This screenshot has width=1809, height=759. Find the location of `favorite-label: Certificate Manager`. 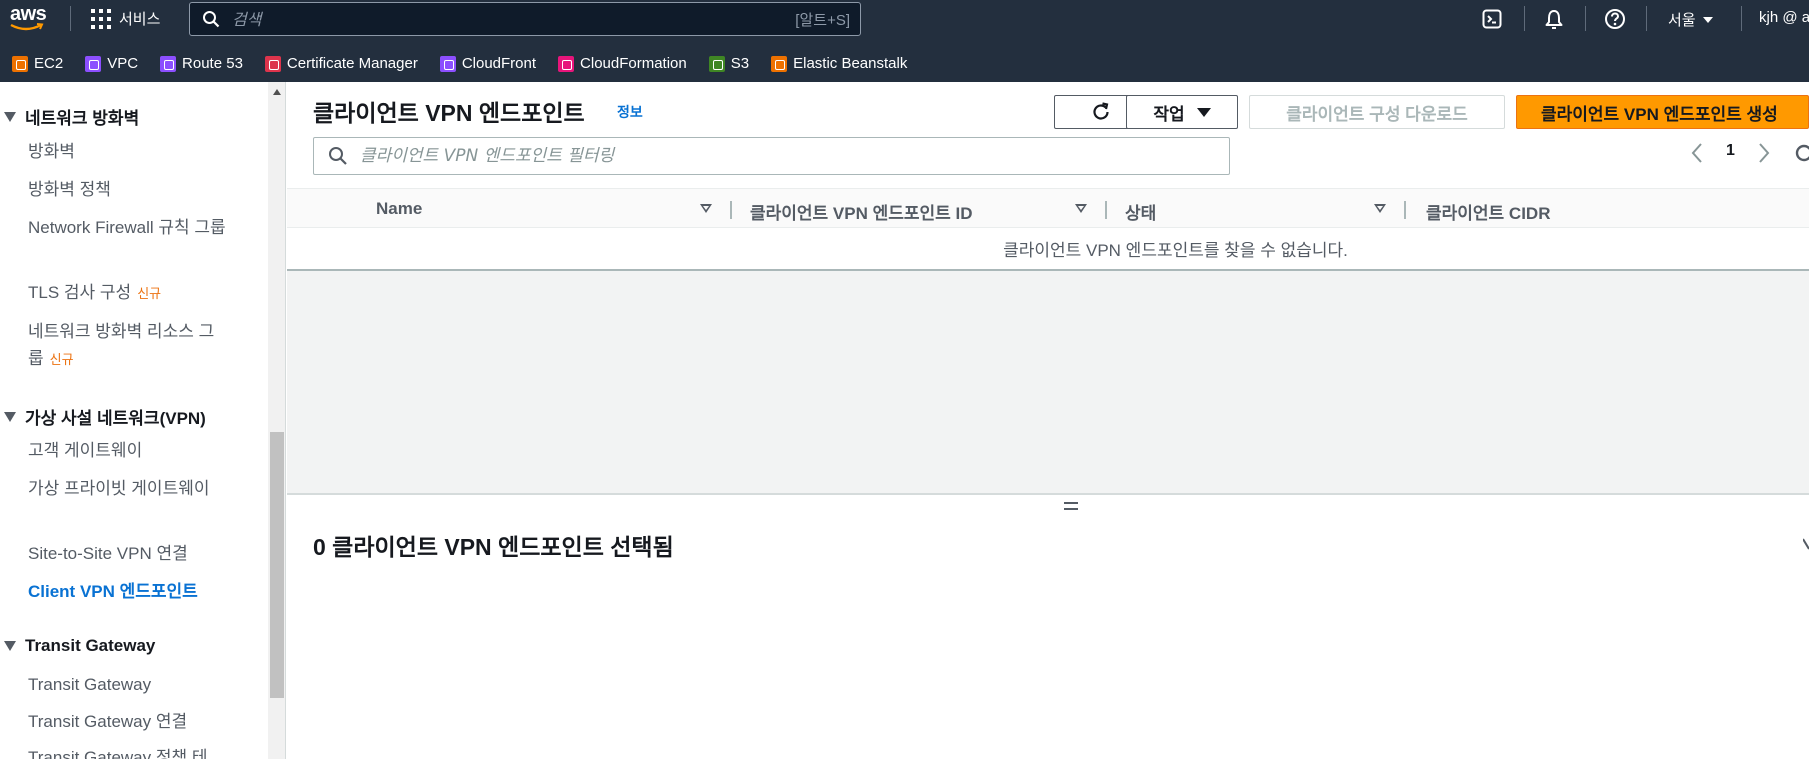

favorite-label: Certificate Manager is located at coordinates (352, 63).